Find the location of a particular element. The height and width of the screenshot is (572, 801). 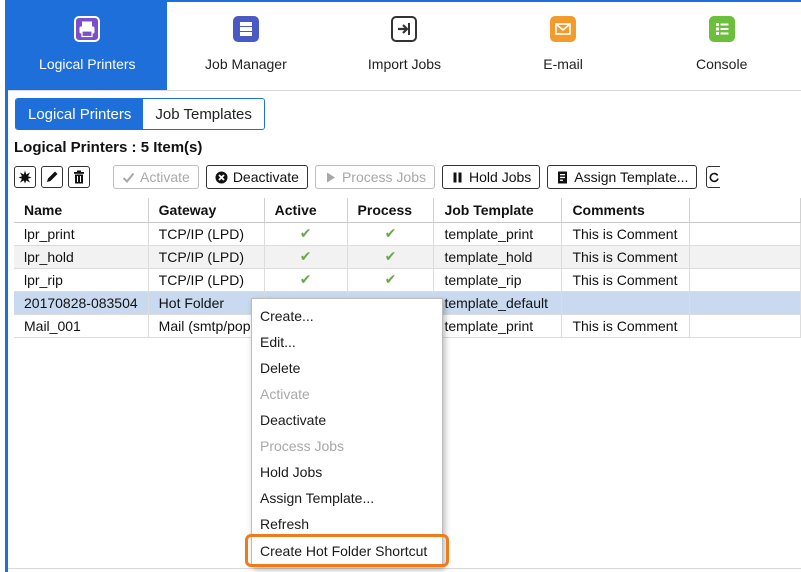

menu-item-activate: Activate is located at coordinates (347, 394).